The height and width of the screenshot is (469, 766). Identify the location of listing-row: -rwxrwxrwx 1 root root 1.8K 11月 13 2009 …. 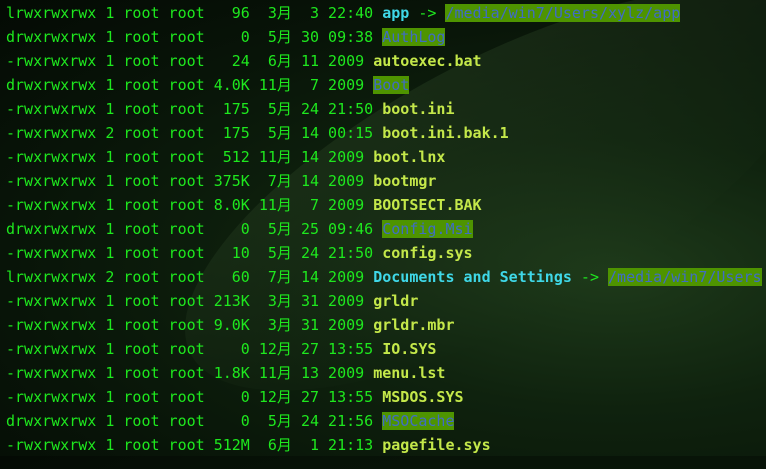
(384, 373).